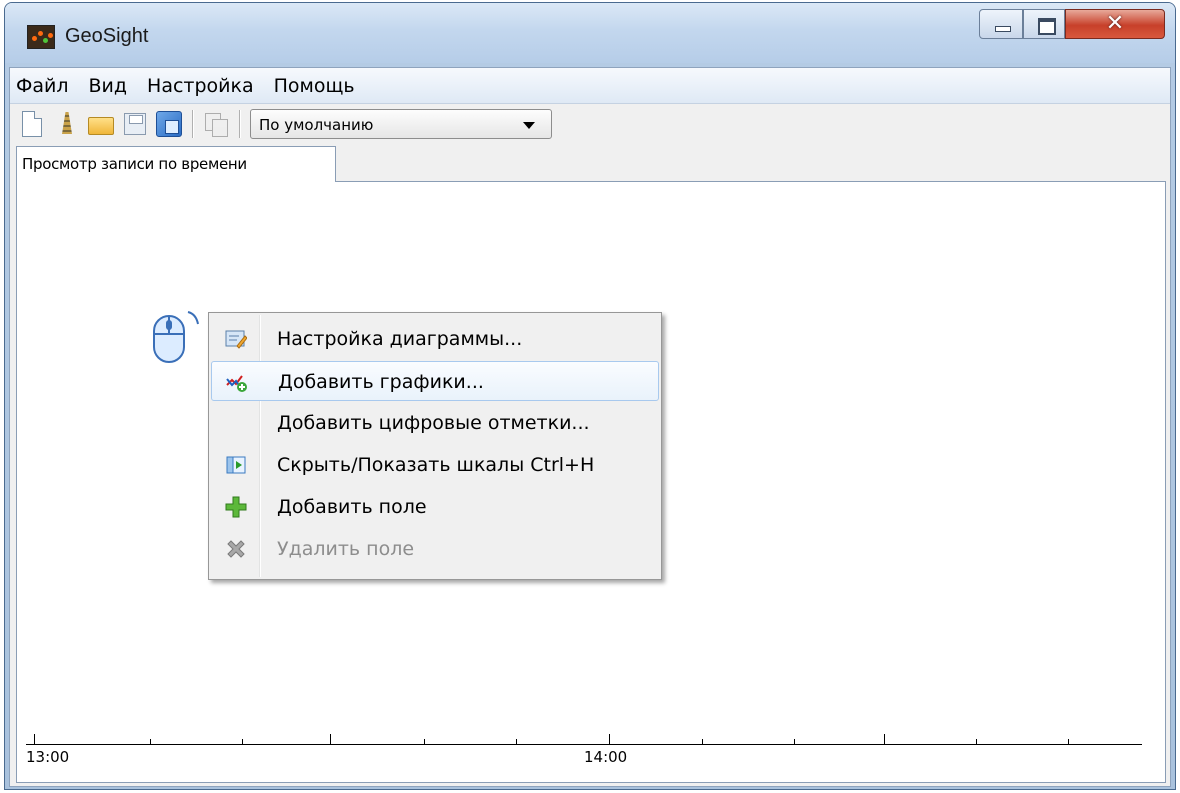  I want to click on menu-item-add-field: Добавить поле, so click(435, 507).